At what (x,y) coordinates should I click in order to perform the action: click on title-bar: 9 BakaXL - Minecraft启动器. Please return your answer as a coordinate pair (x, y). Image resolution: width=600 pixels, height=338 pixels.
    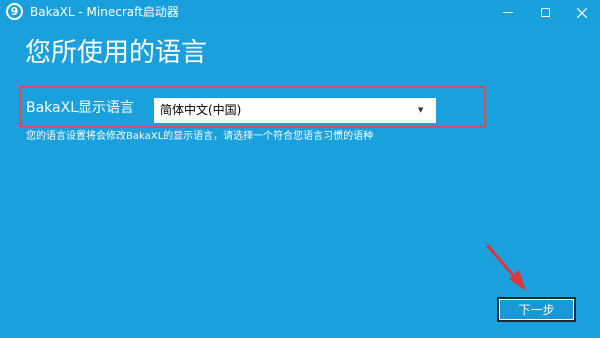
    Looking at the image, I should click on (300, 12).